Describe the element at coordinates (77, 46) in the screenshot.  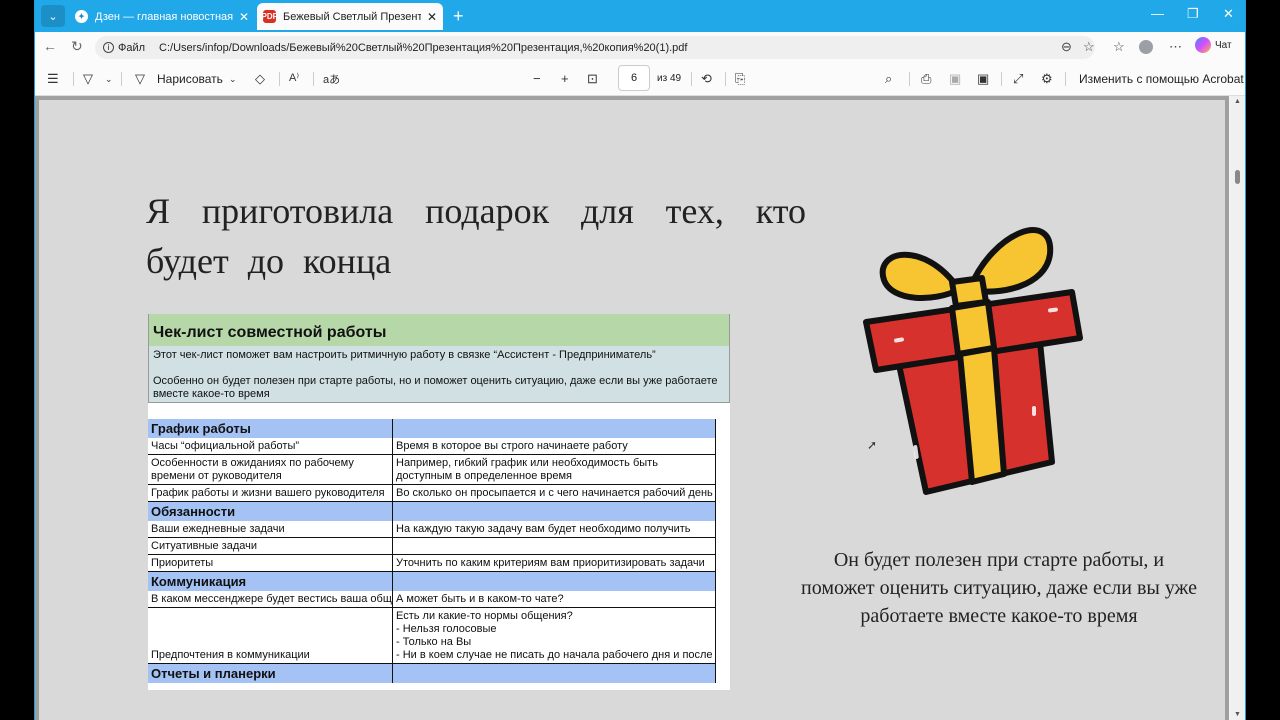
I see `refresh-icon: ↻` at that location.